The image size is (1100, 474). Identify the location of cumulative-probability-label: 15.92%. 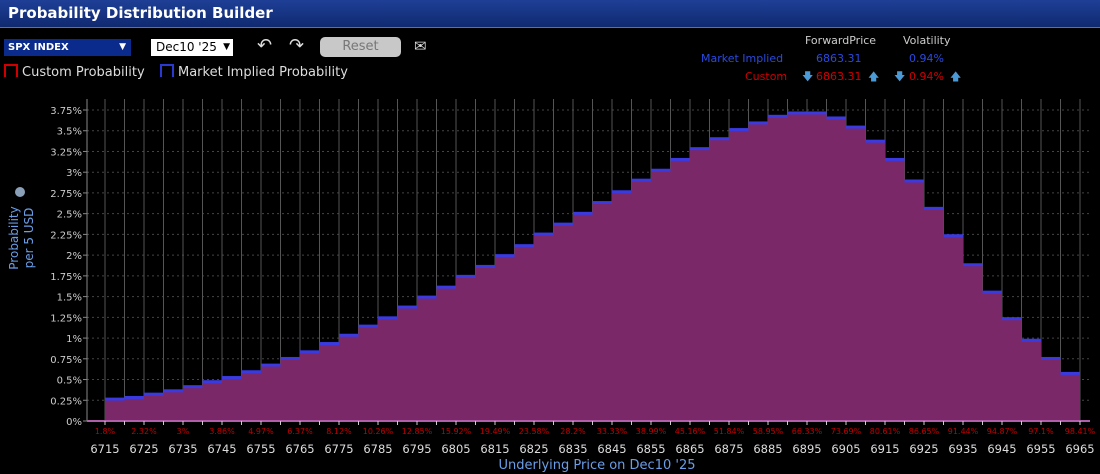
(456, 431).